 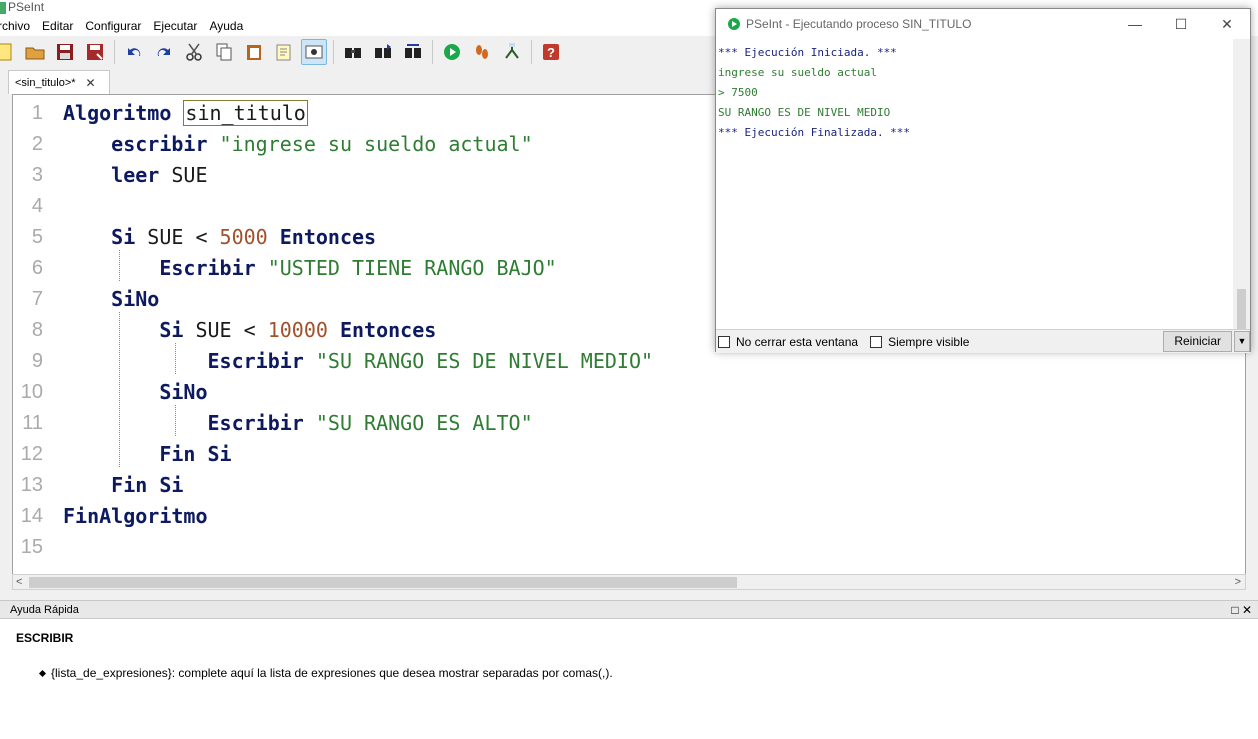 I want to click on chevron-down-icon: ▼, so click(x=1242, y=341).